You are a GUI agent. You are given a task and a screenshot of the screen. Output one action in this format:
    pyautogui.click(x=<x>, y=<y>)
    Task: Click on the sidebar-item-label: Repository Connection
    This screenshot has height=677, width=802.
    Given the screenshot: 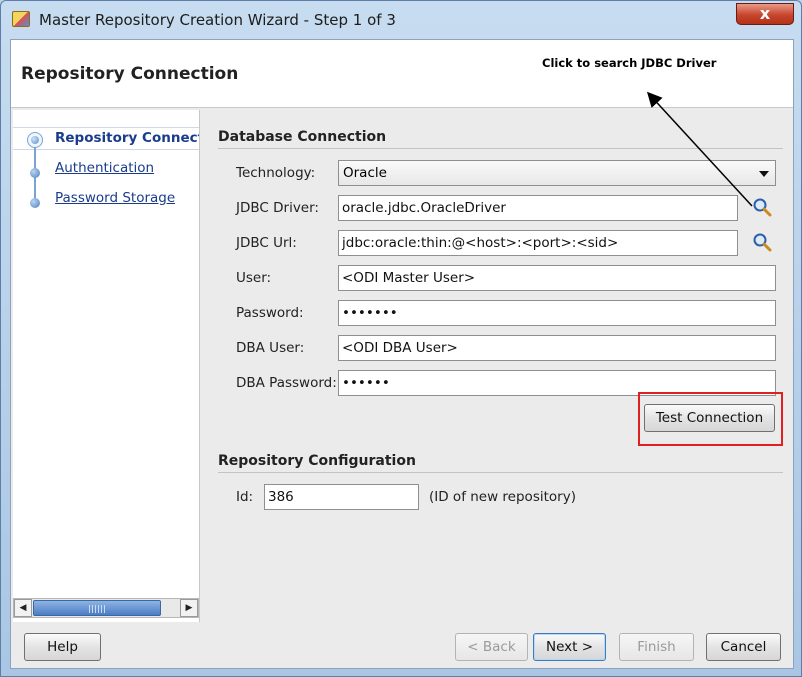 What is the action you would take?
    pyautogui.click(x=127, y=138)
    